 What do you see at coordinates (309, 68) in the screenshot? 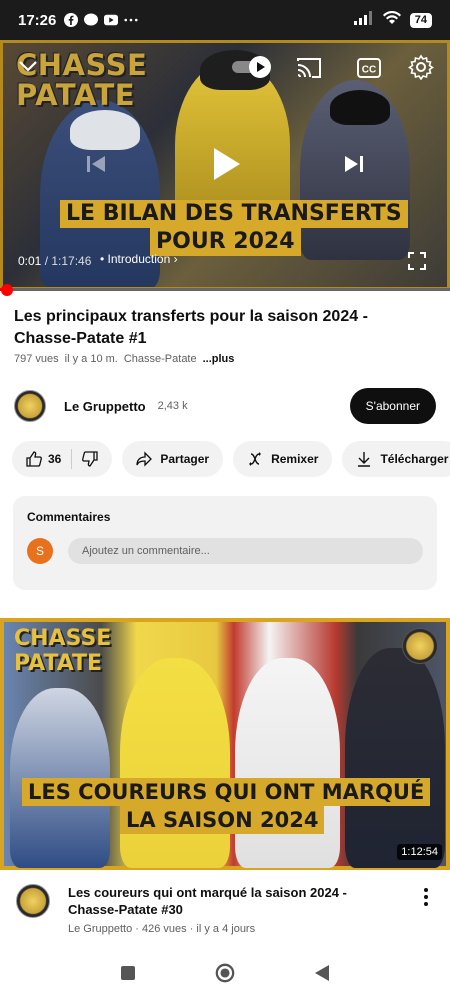
I see `cast-icon` at bounding box center [309, 68].